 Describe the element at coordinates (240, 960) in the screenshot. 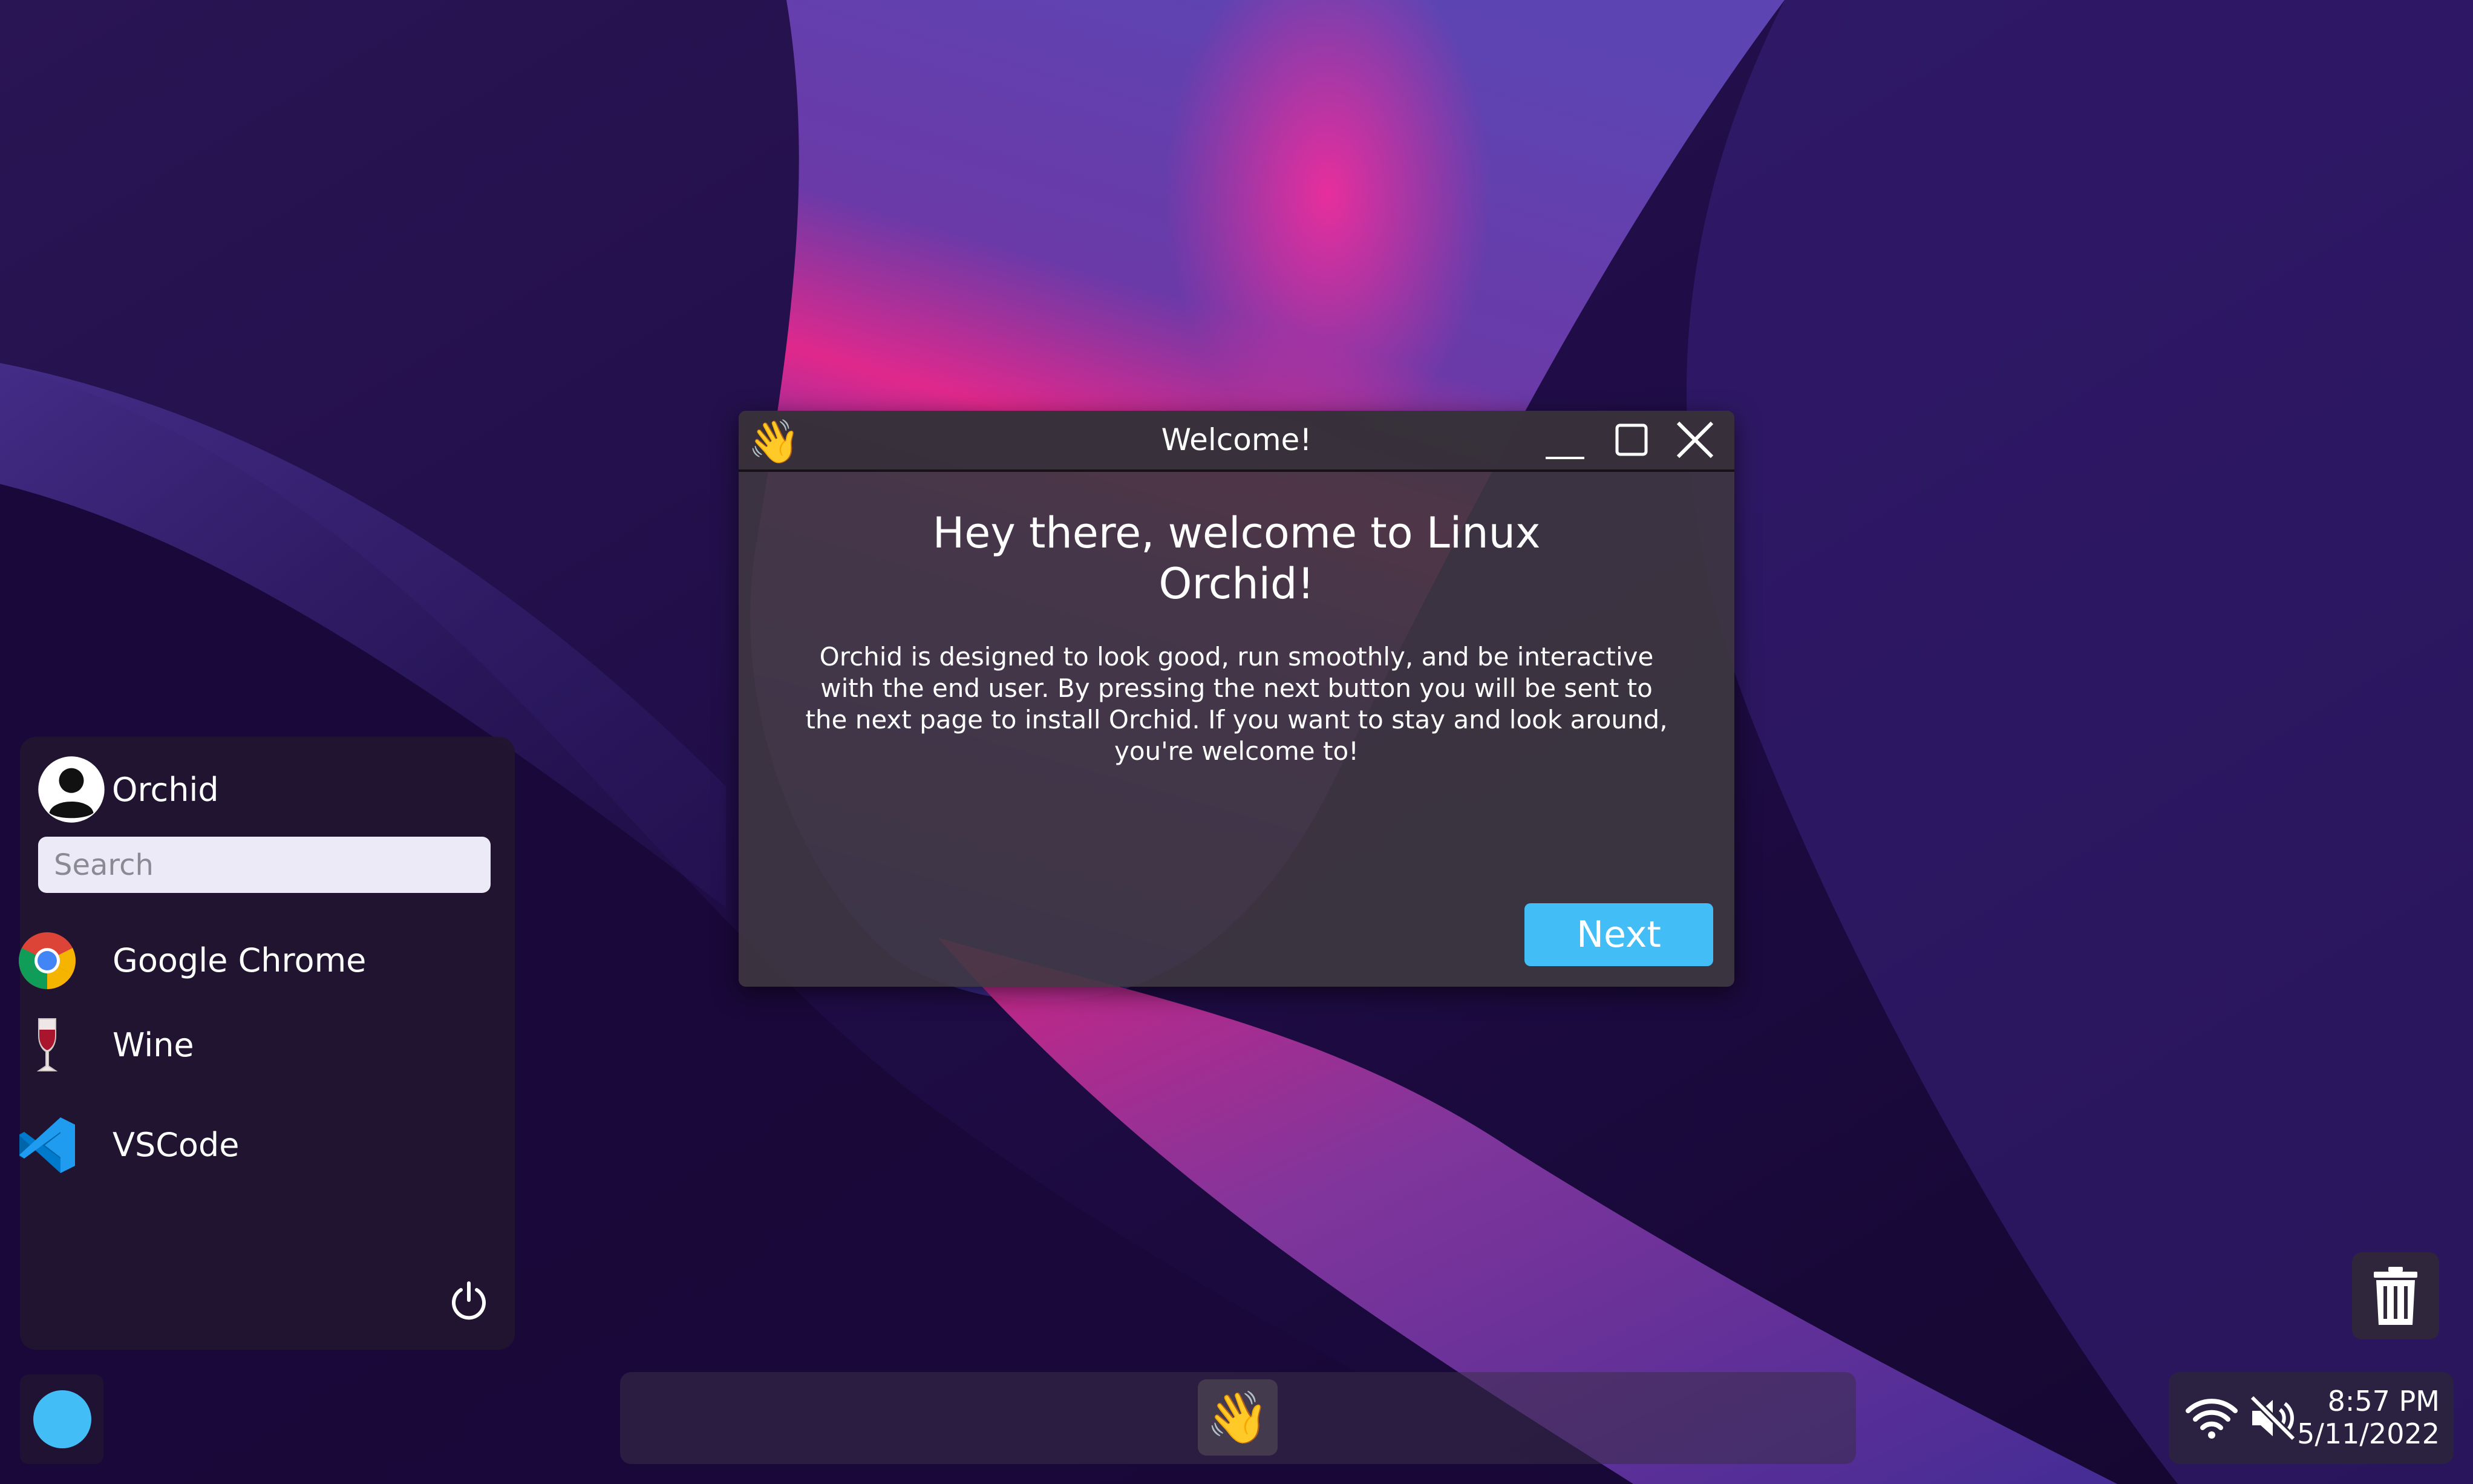

I see `app-label: Google Chrome` at that location.